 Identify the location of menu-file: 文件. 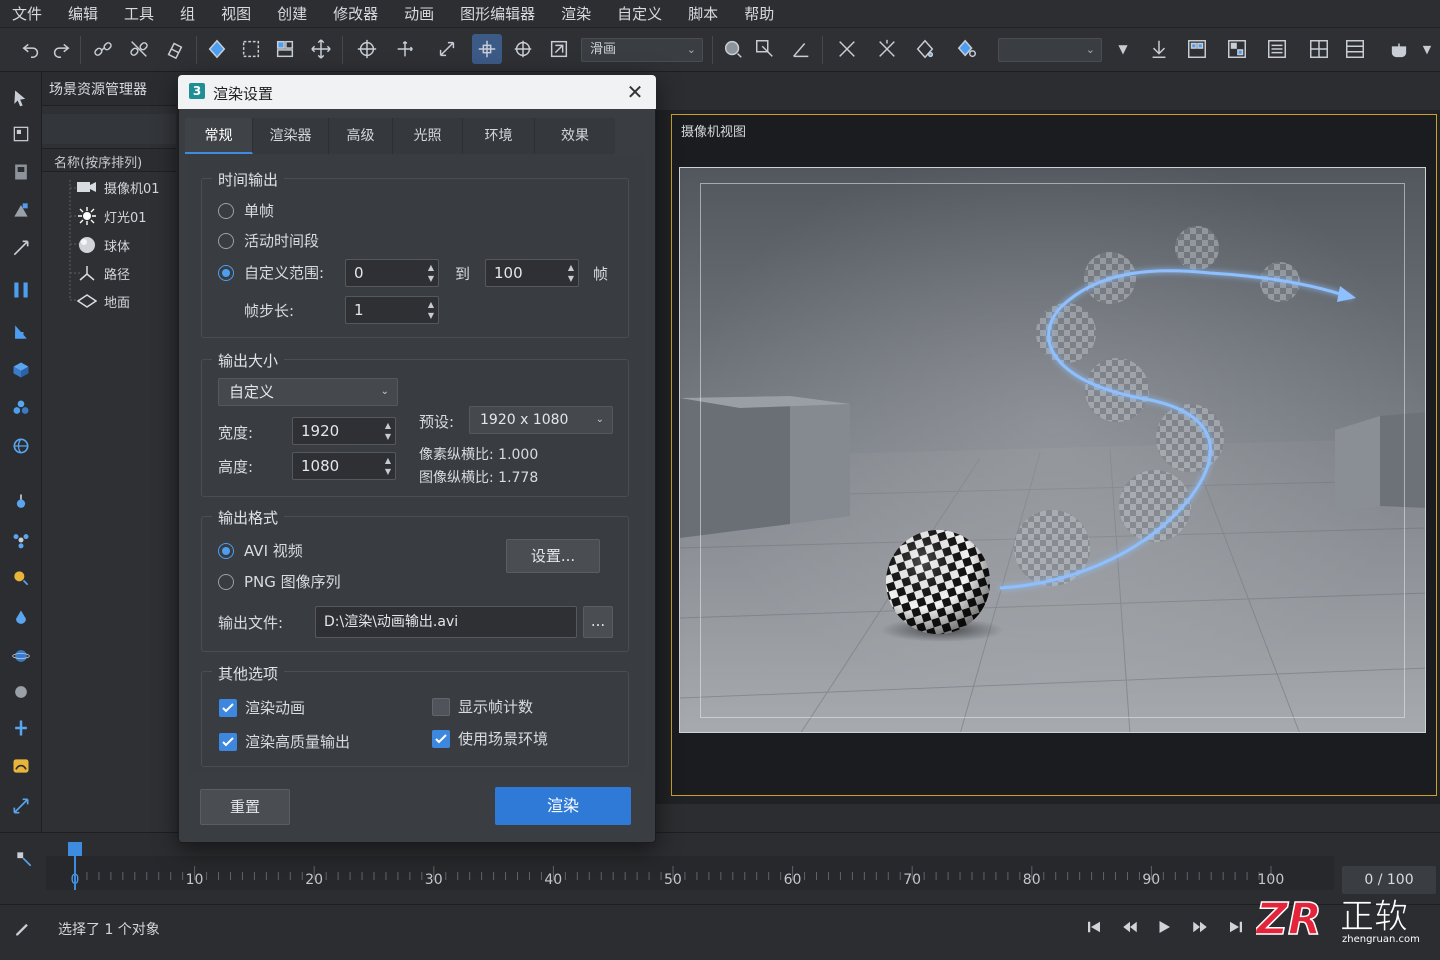
(28, 14).